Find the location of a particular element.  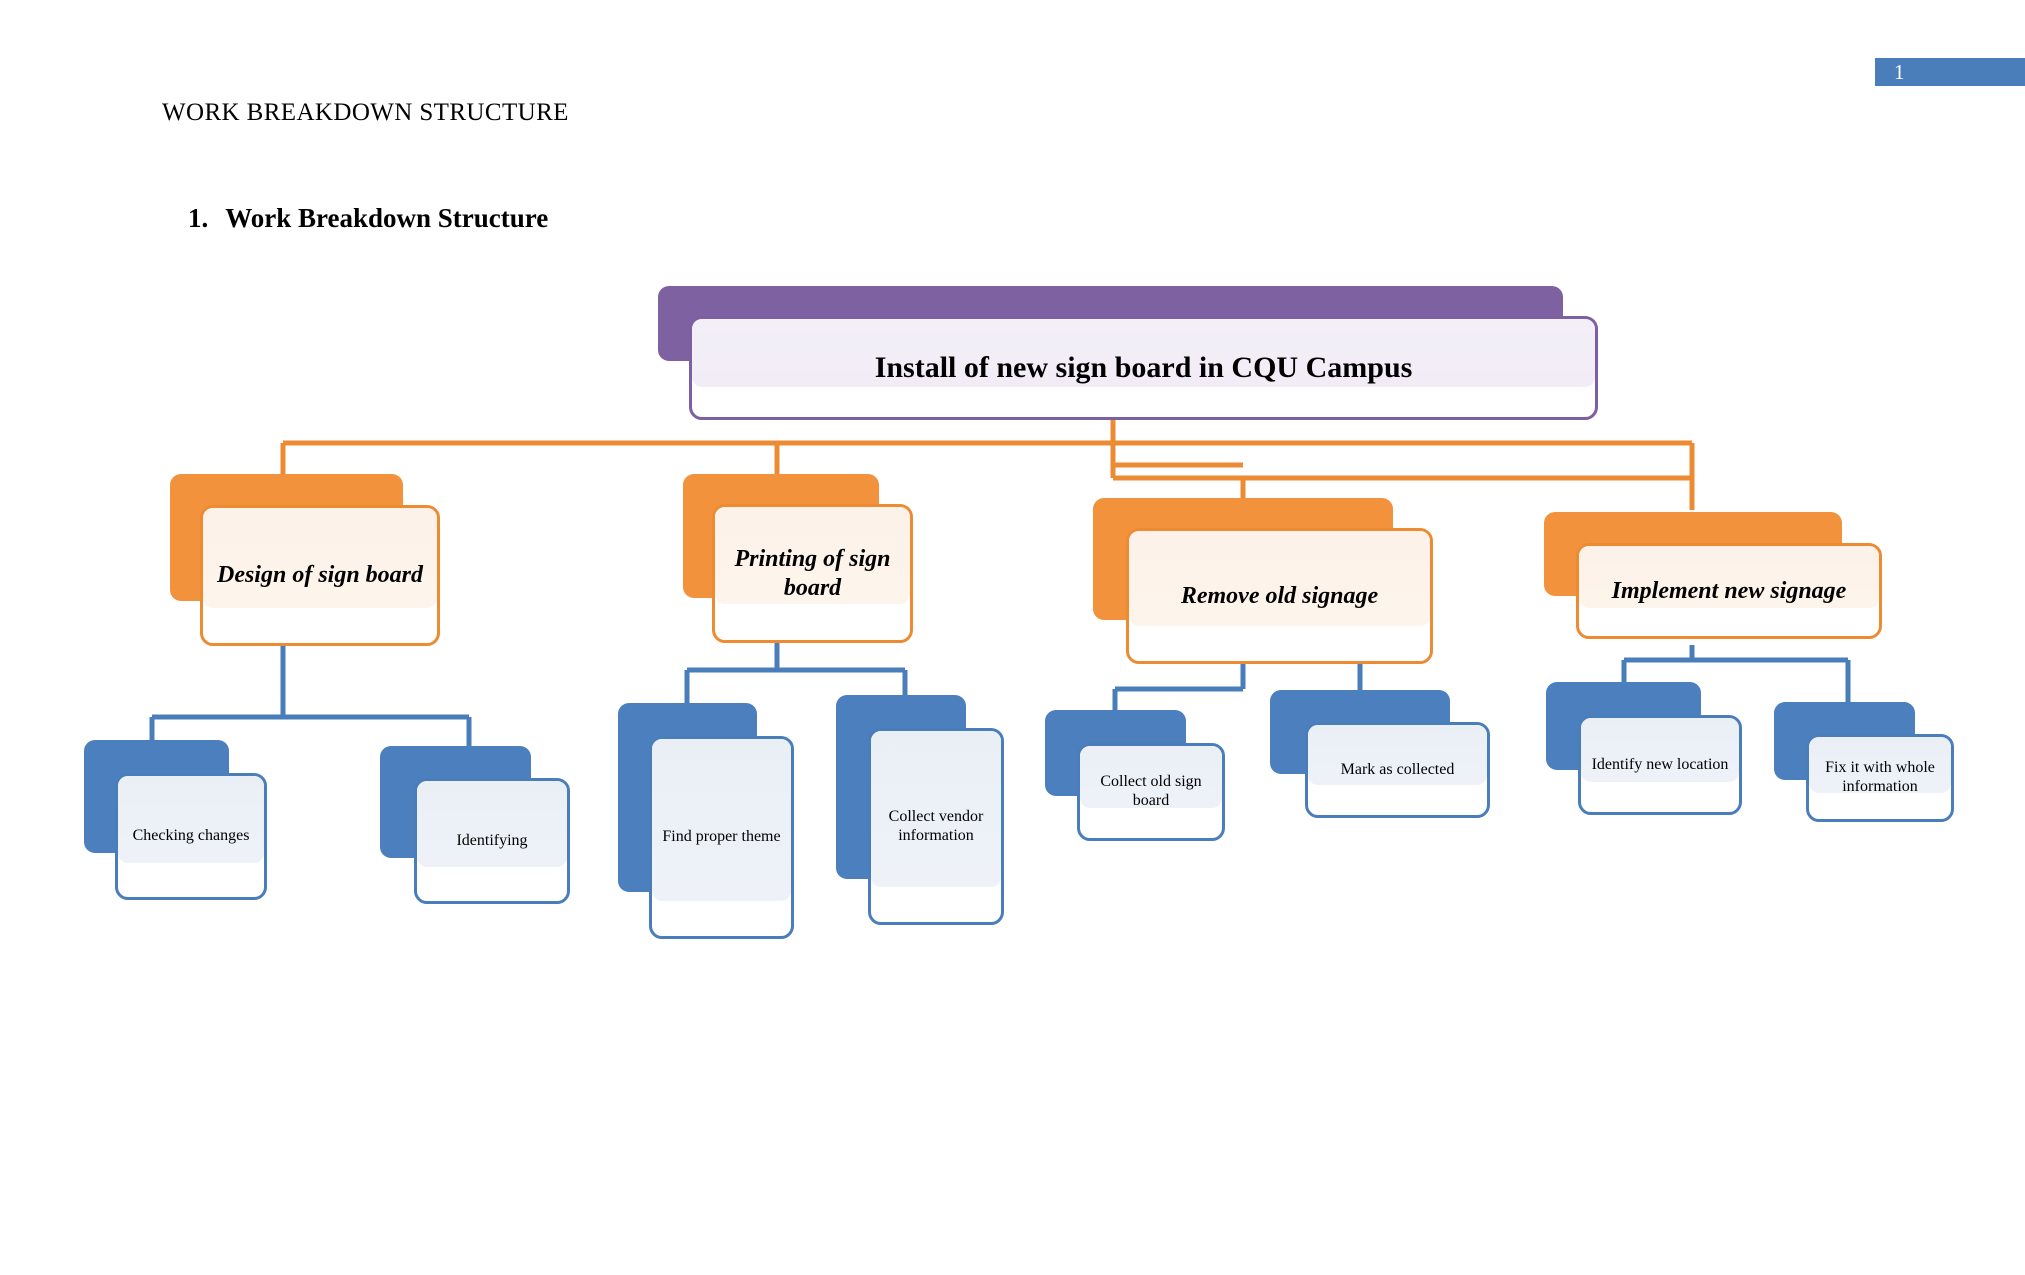

node-root-card: Install of new sign board in CQU Campus is located at coordinates (1143, 368).